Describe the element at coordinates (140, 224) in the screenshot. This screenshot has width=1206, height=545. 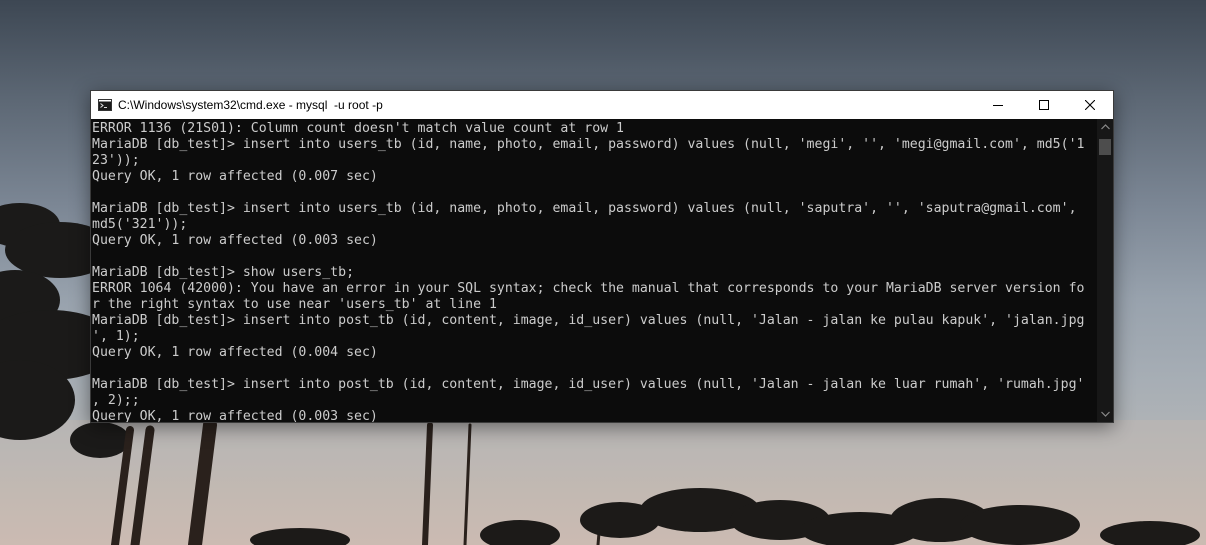
I see `console-line: md5('321'));` at that location.